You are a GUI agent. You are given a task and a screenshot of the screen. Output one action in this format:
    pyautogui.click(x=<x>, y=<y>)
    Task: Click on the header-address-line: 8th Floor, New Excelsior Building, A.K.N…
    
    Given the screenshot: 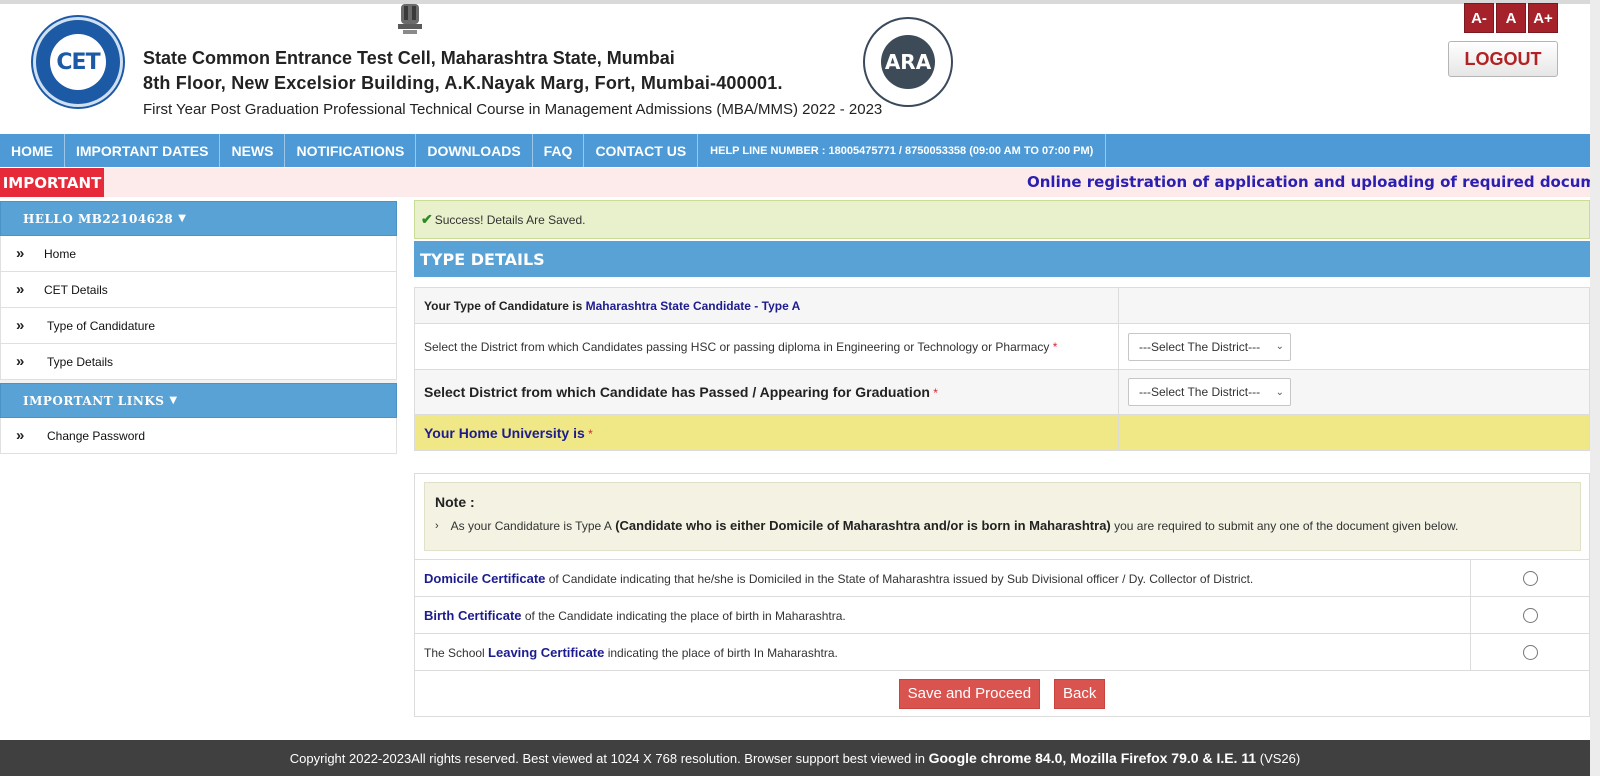 What is the action you would take?
    pyautogui.click(x=463, y=83)
    